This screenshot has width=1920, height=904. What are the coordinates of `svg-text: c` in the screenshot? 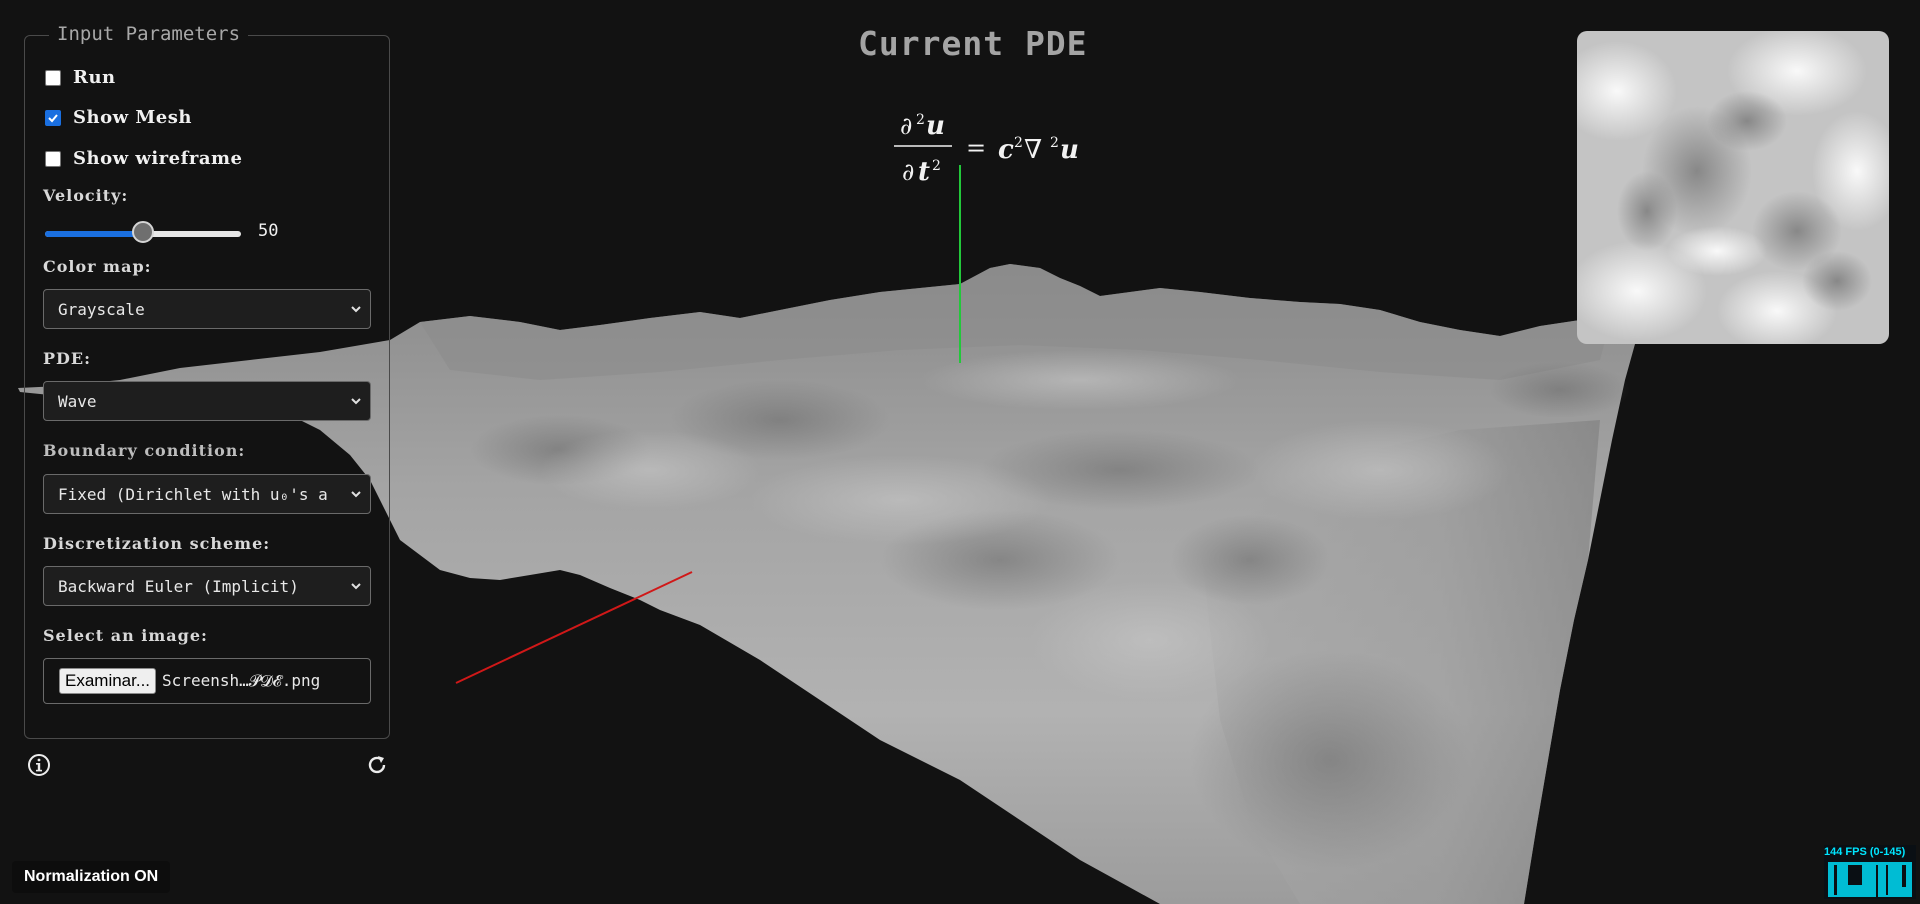 It's located at (1006, 150).